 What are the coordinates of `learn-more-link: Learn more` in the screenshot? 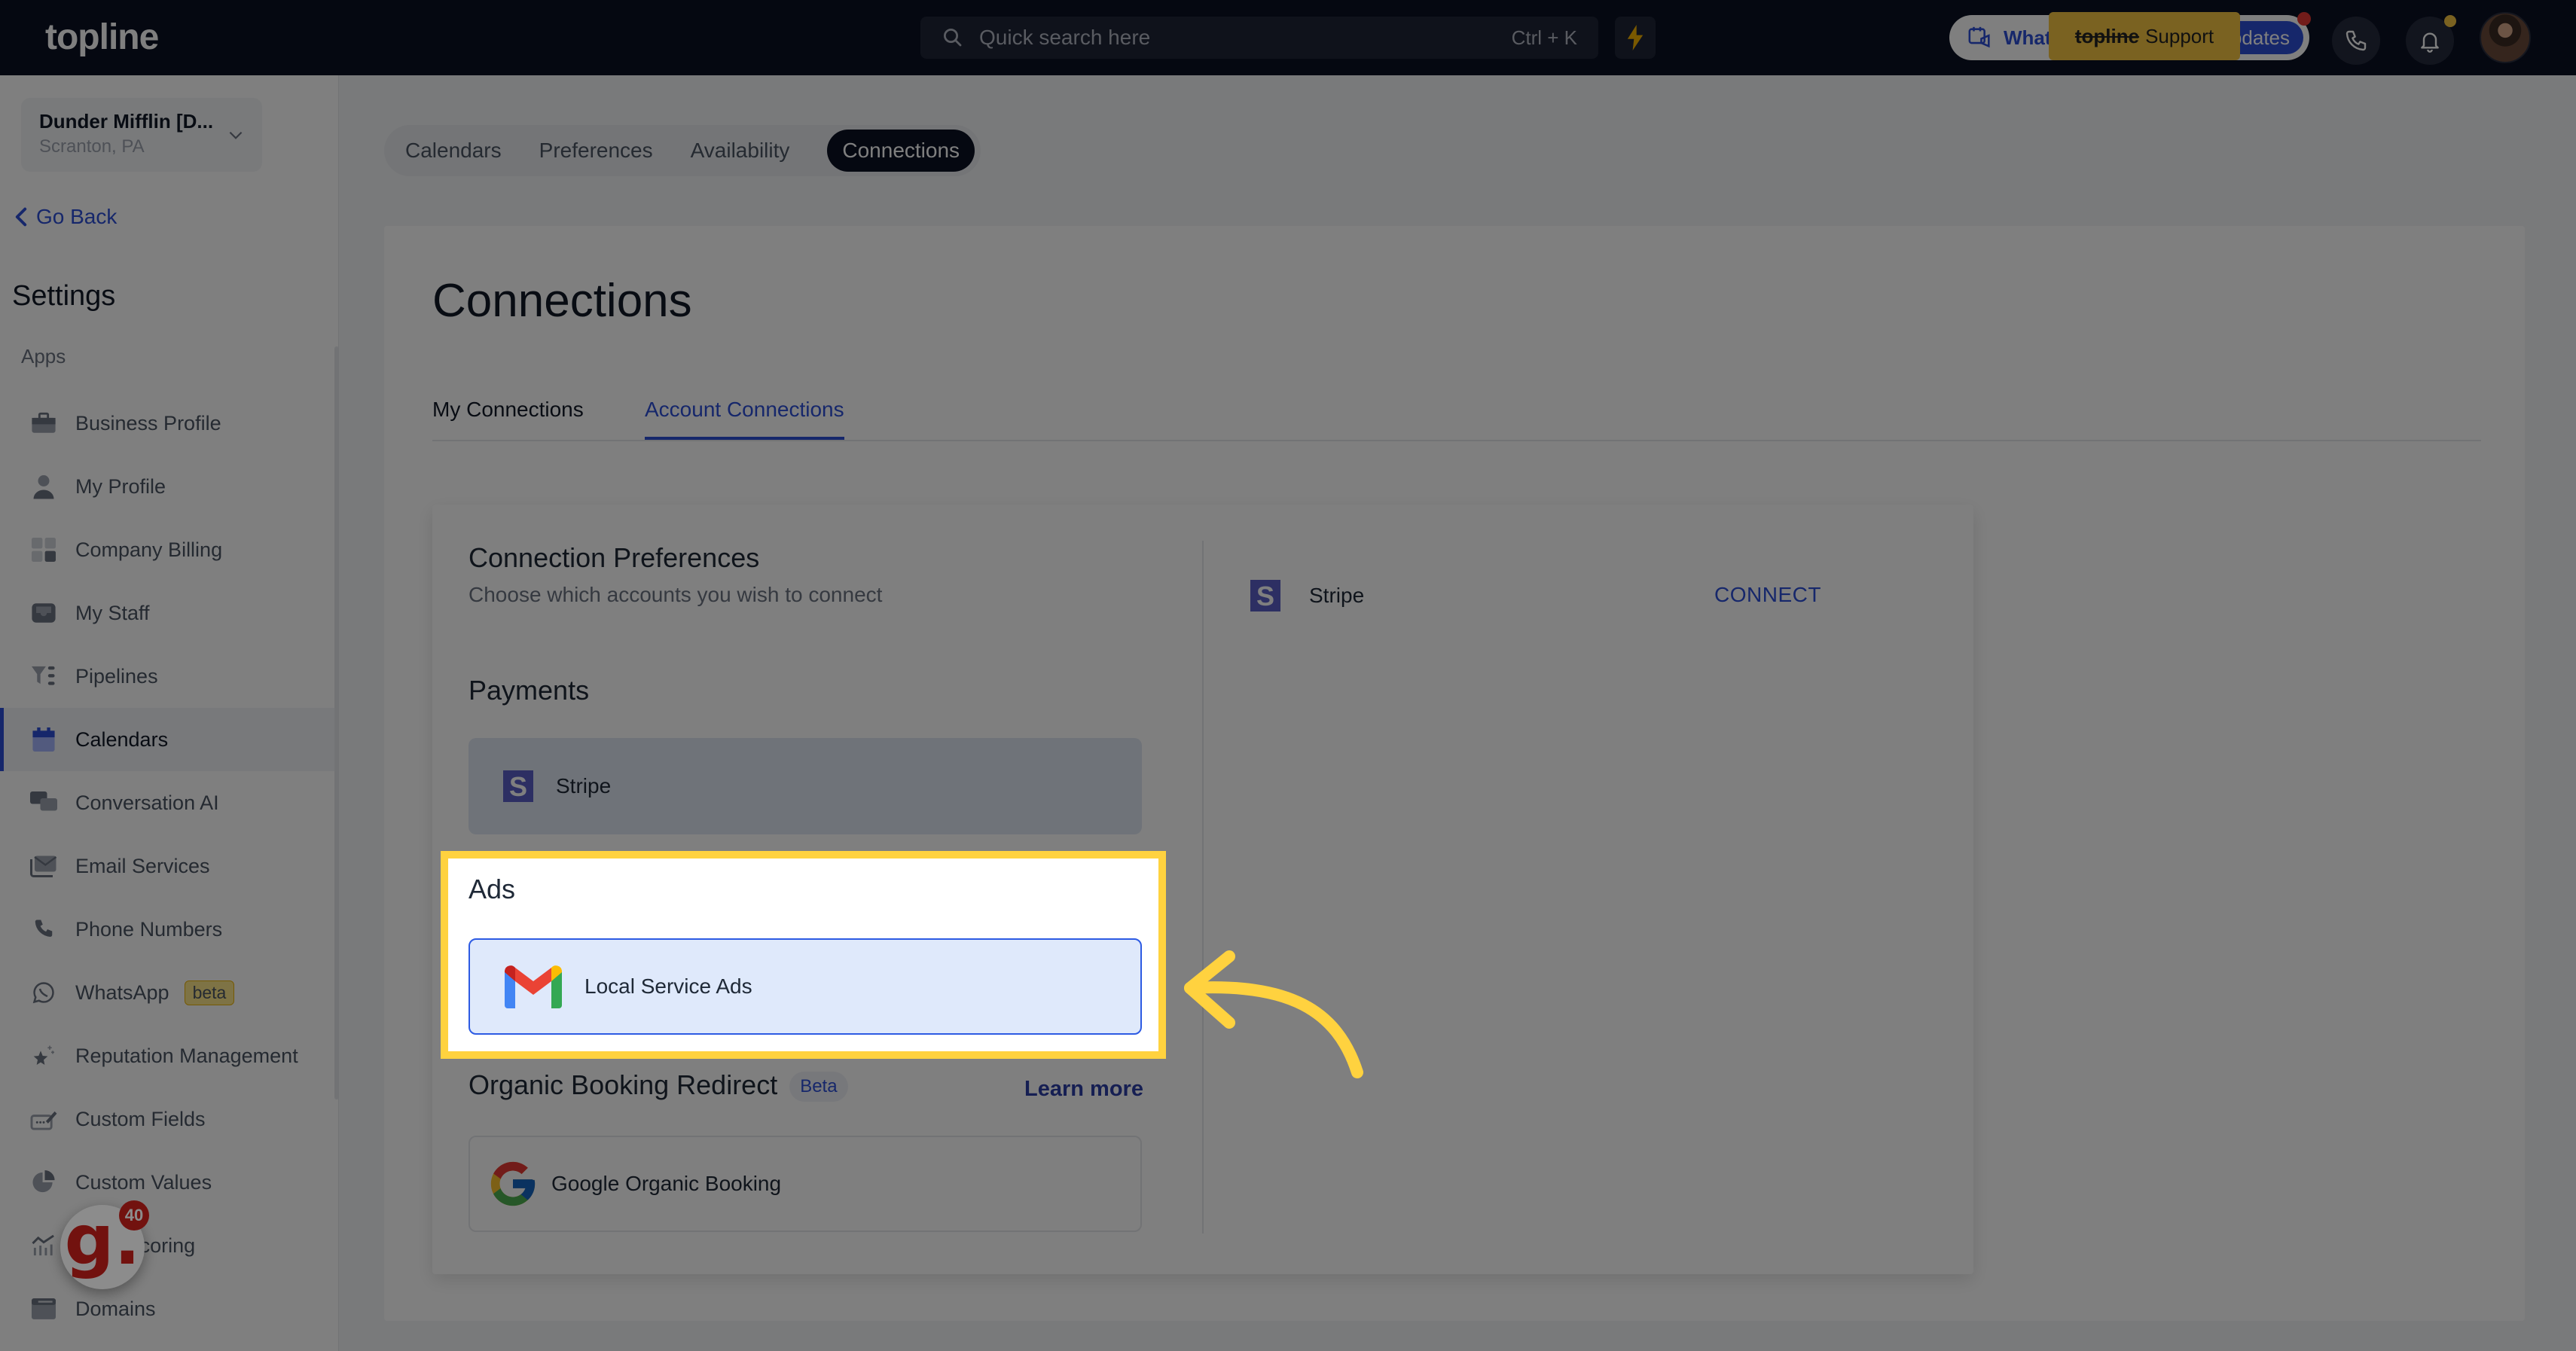 It's located at (1083, 1089).